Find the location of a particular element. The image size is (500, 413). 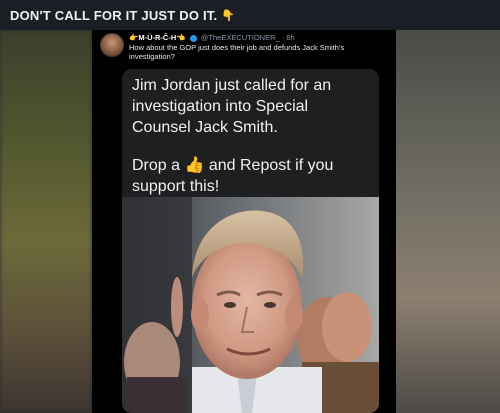

avatar is located at coordinates (112, 45).